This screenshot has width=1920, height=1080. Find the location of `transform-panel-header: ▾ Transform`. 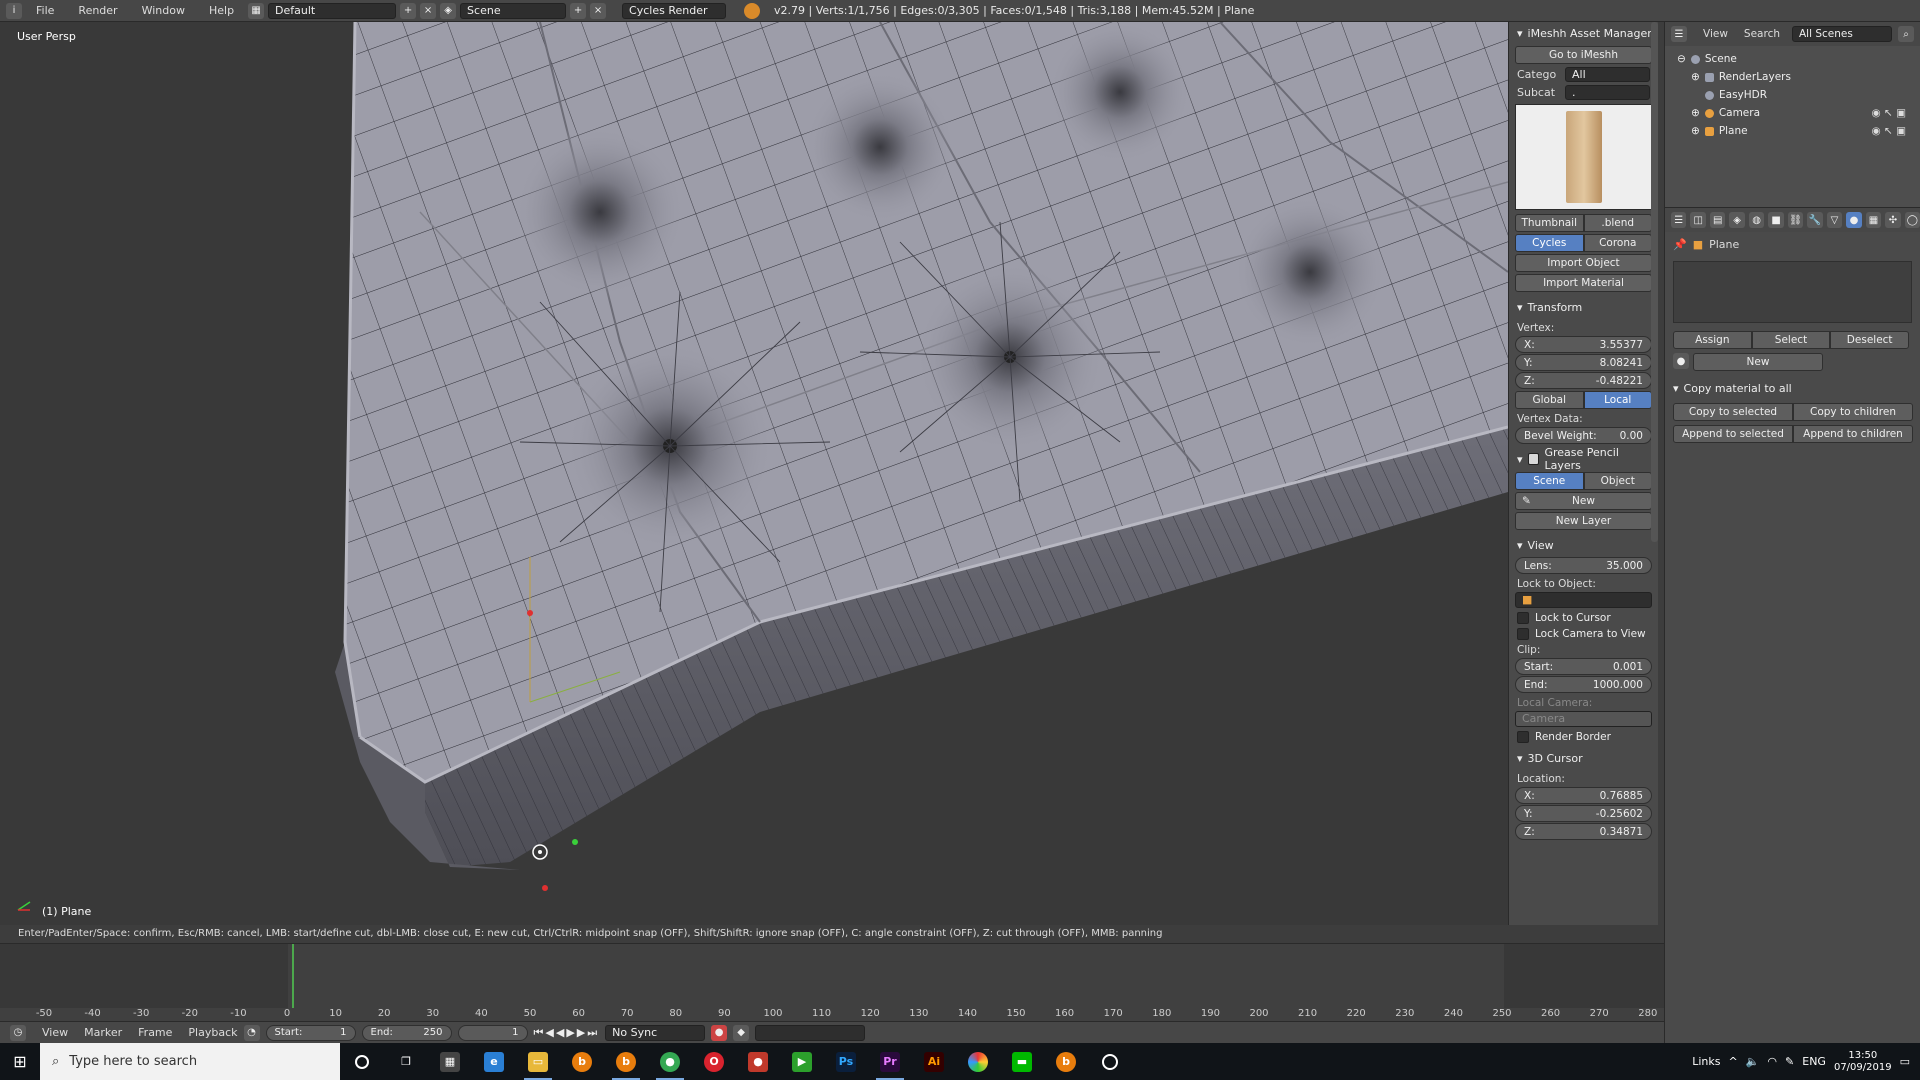

transform-panel-header: ▾ Transform is located at coordinates (1583, 307).